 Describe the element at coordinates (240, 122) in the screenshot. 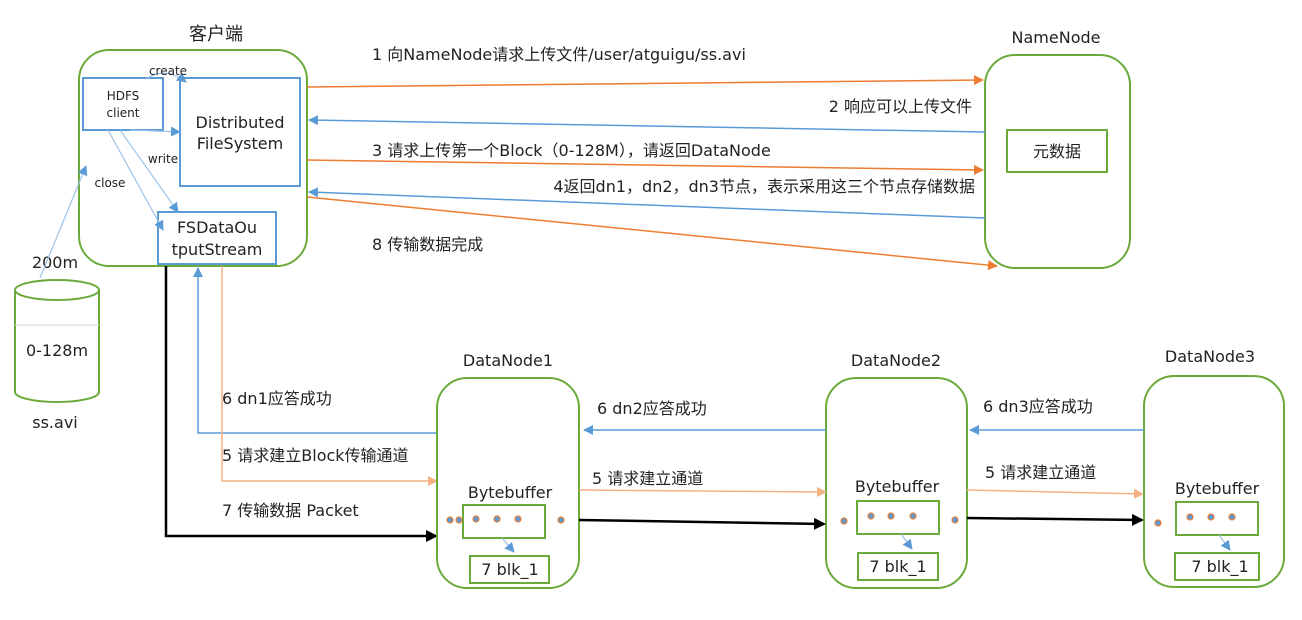

I see `distributed-filesystem-label-line1: Distributed` at that location.